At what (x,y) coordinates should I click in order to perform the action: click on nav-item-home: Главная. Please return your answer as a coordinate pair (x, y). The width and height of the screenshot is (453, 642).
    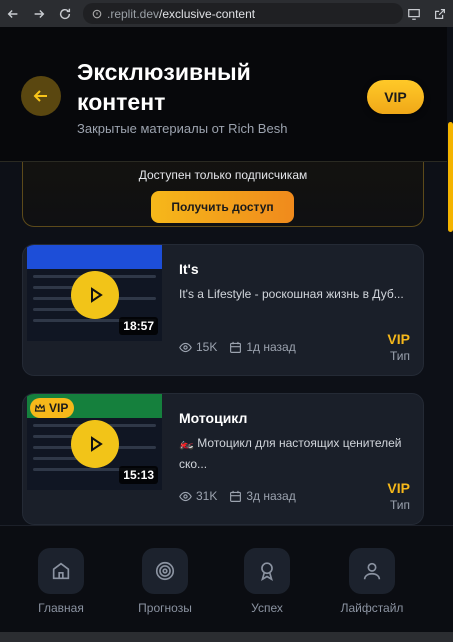
    Looking at the image, I should click on (61, 581).